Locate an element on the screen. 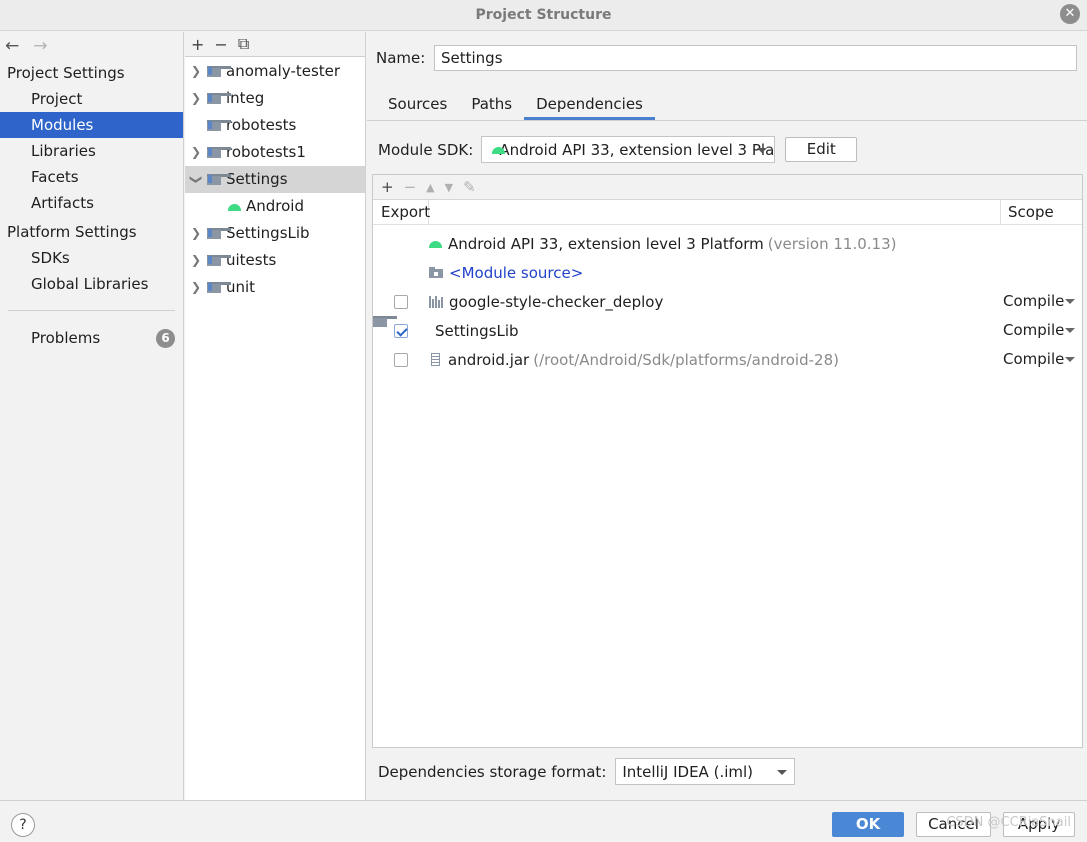 This screenshot has height=842, width=1087. table-row: google-style-checker_deploy Compile is located at coordinates (727, 301).